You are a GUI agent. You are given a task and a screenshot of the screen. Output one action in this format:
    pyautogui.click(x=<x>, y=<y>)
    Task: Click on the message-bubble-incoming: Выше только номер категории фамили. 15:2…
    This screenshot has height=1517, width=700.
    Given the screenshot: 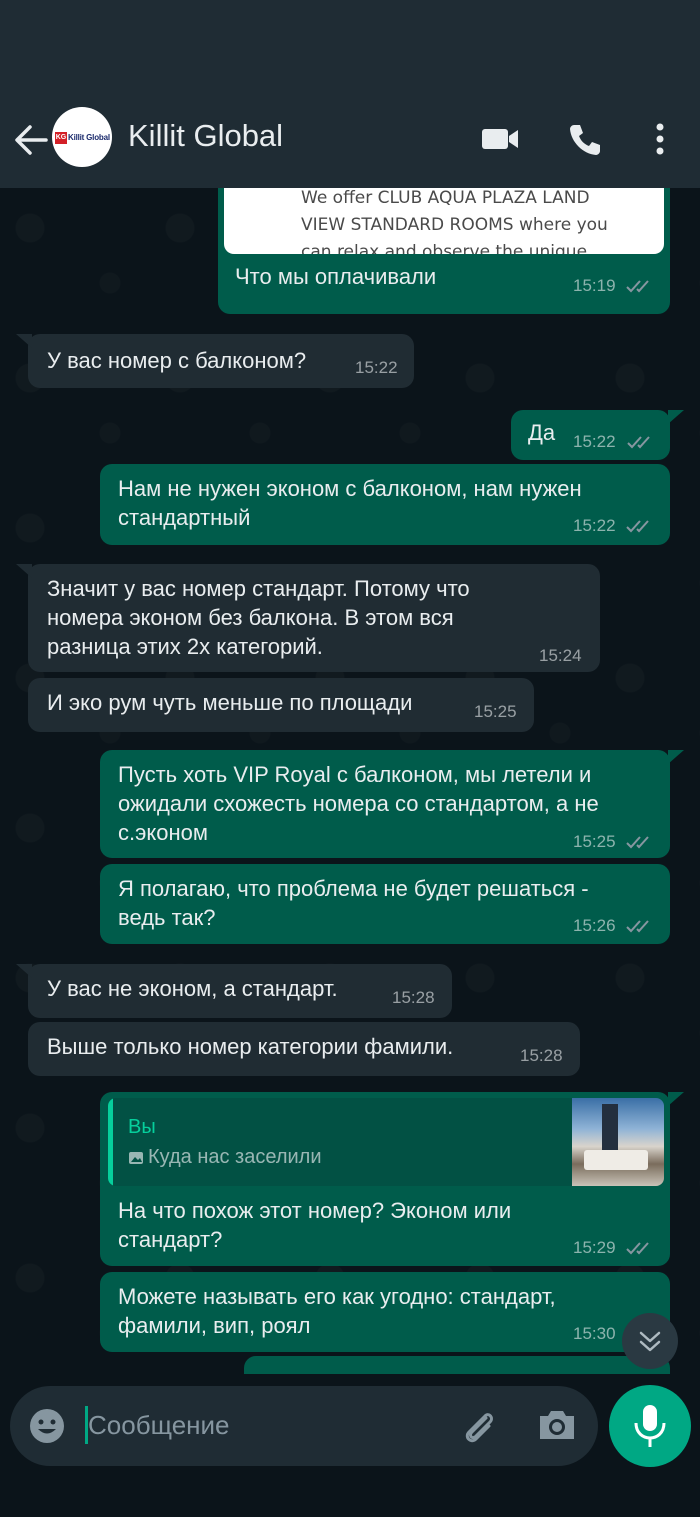 What is the action you would take?
    pyautogui.click(x=304, y=1049)
    